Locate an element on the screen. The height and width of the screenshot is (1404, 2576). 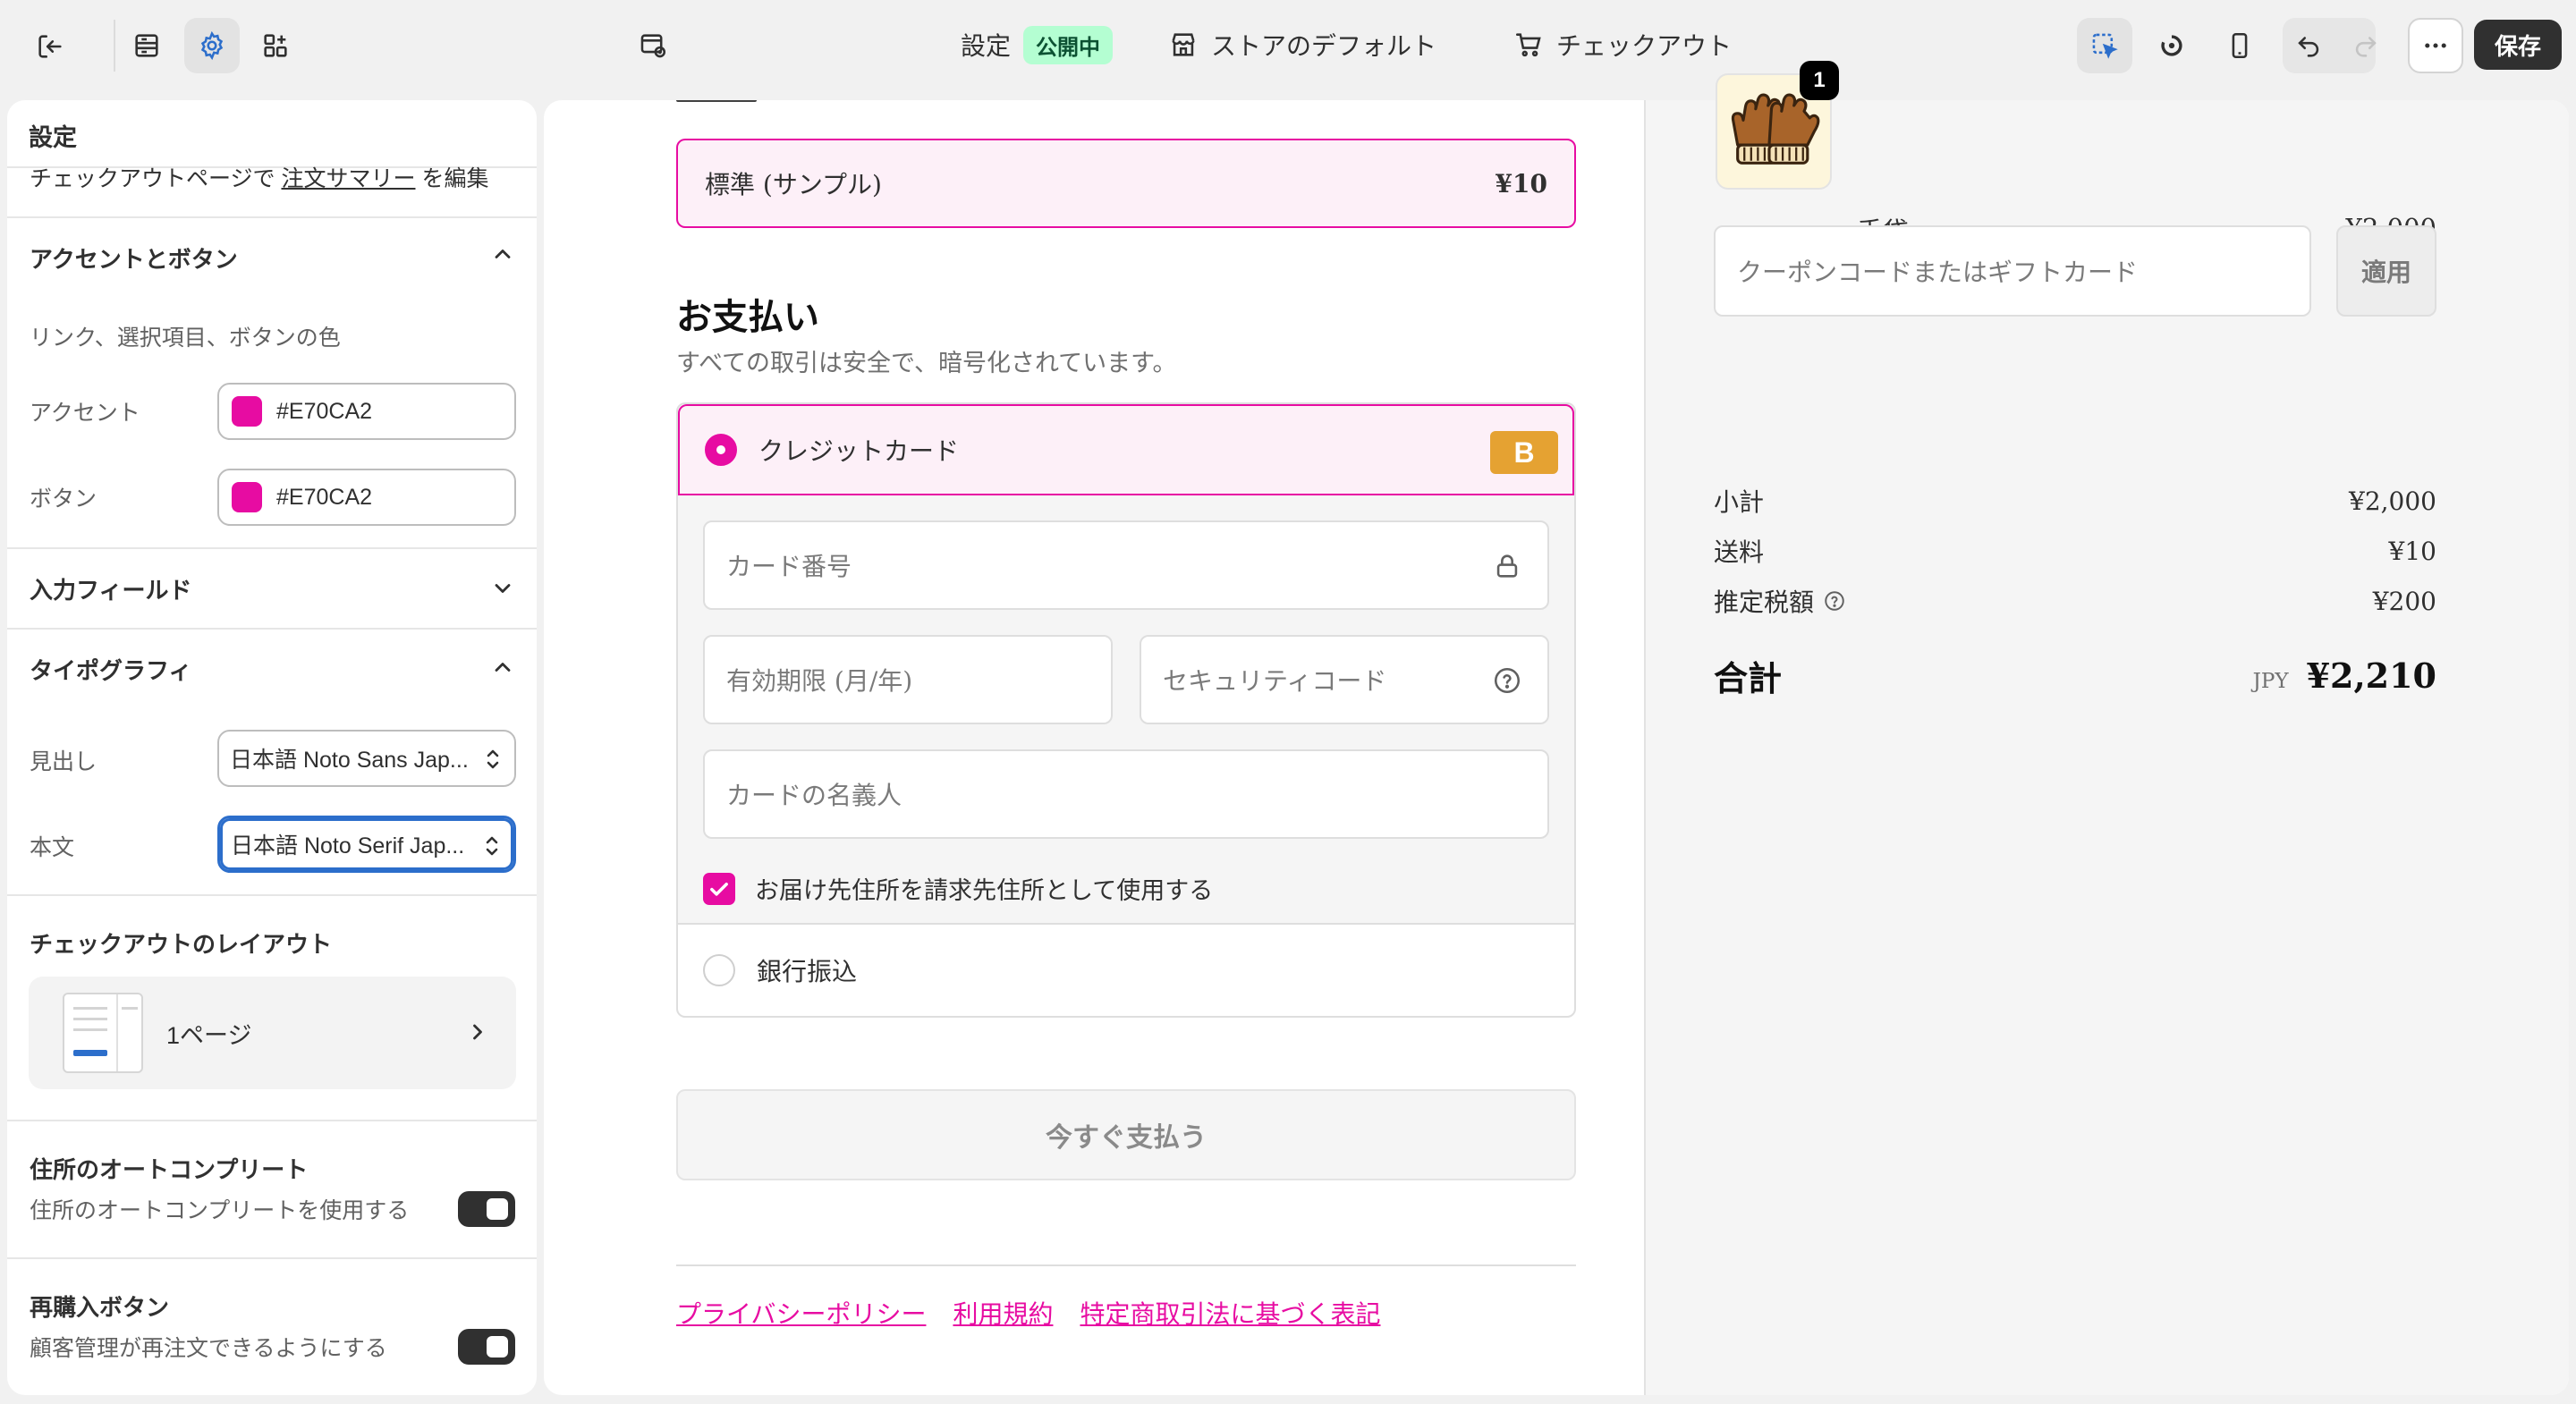
sidebar-title: 設定 is located at coordinates (53, 137).